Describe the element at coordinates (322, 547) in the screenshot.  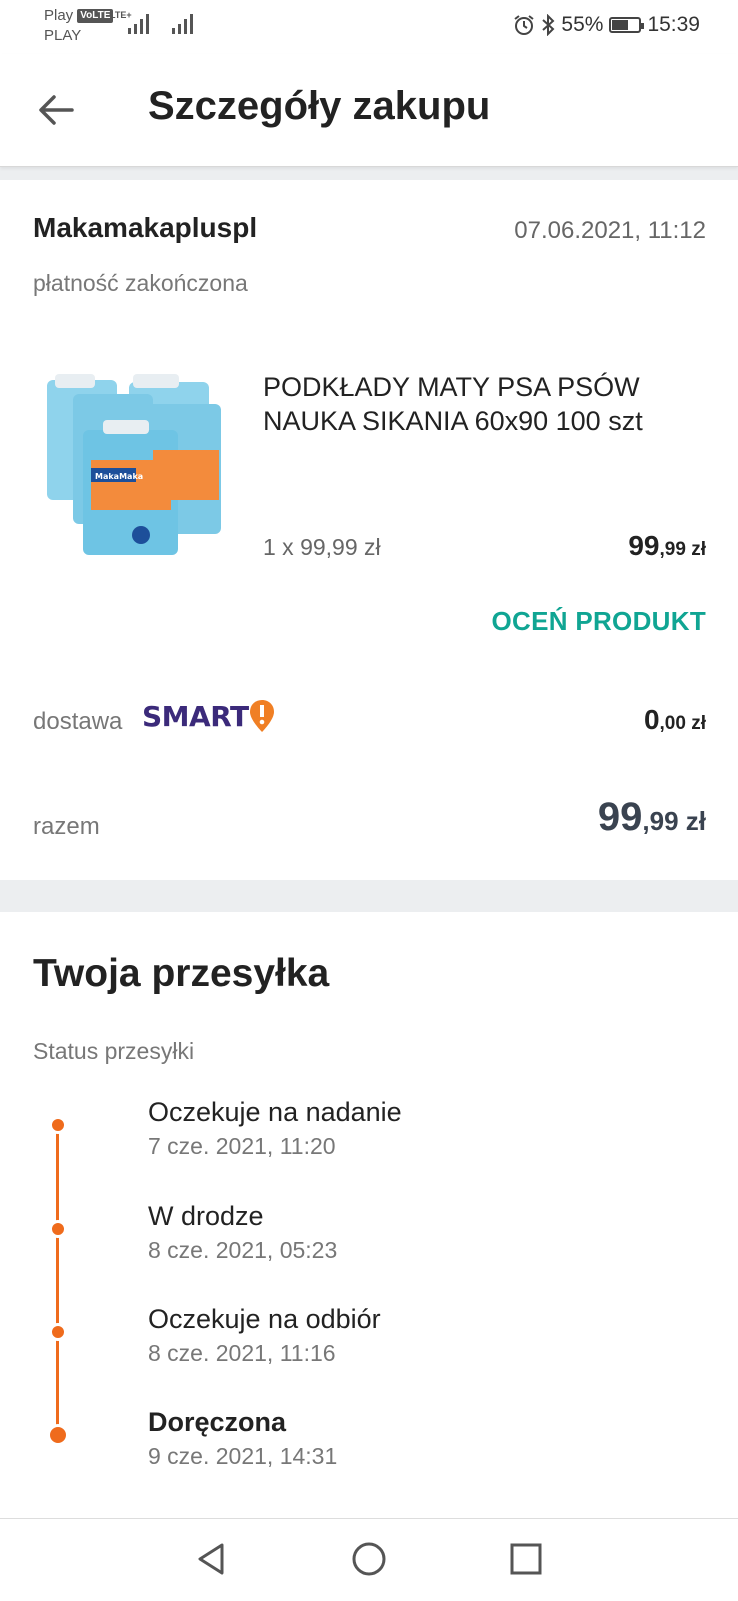
I see `product-quantity: 1 x 99,99 zł` at that location.